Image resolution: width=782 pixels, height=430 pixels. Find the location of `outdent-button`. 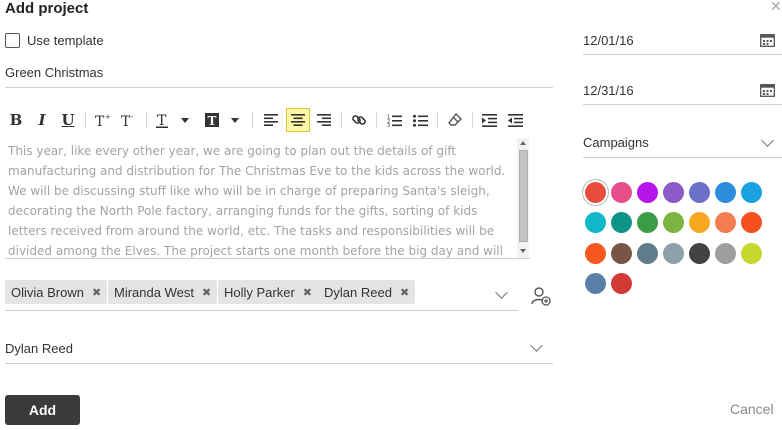

outdent-button is located at coordinates (515, 120).